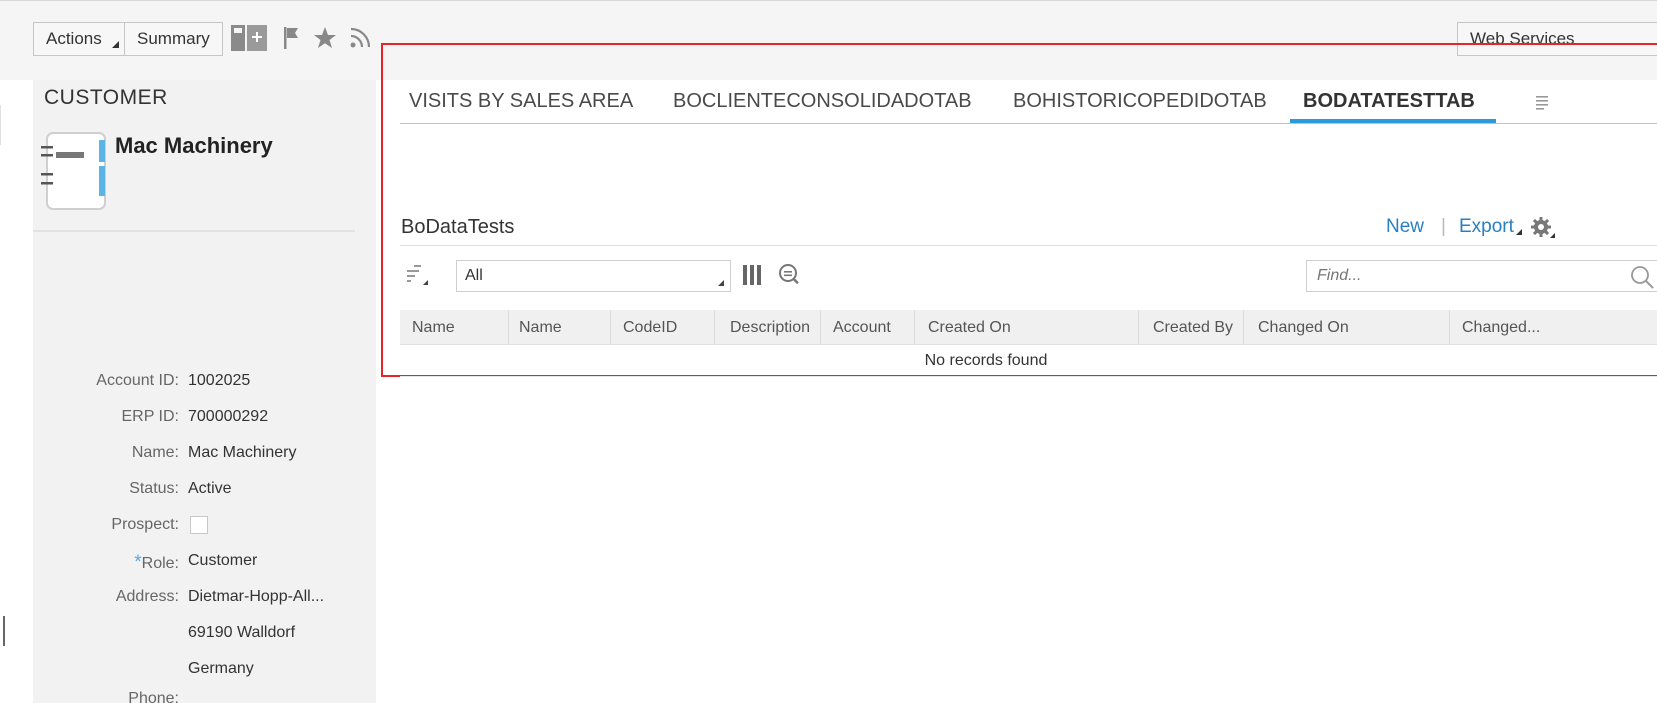 This screenshot has width=1657, height=703. What do you see at coordinates (1519, 232) in the screenshot?
I see `export-caret-icon` at bounding box center [1519, 232].